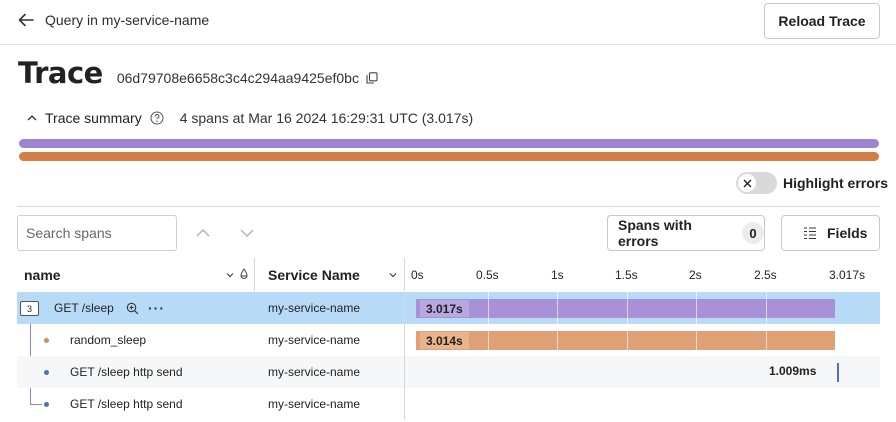 Image resolution: width=896 pixels, height=422 pixels. What do you see at coordinates (132, 308) in the screenshot?
I see `zoom-in-icon` at bounding box center [132, 308].